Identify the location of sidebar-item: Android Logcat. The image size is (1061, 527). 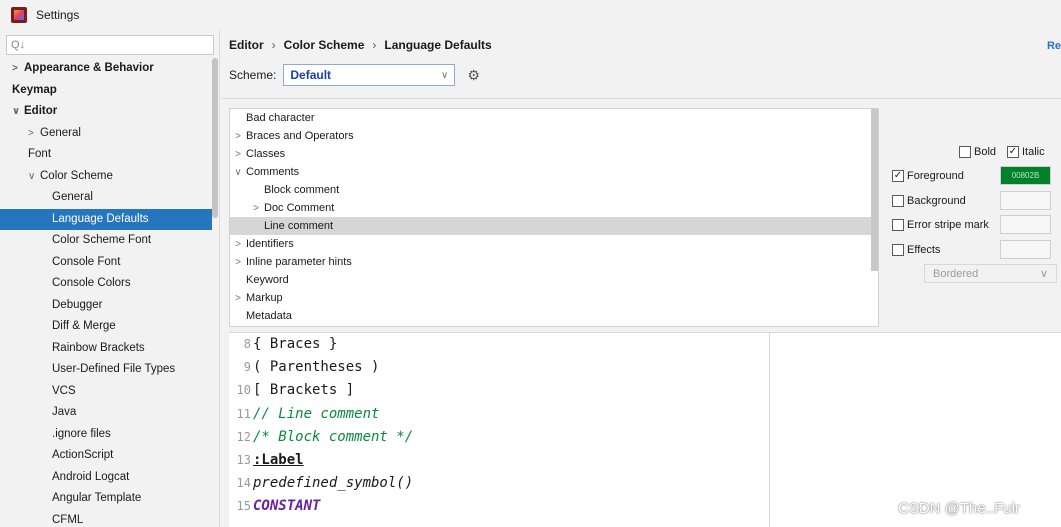
(106, 478).